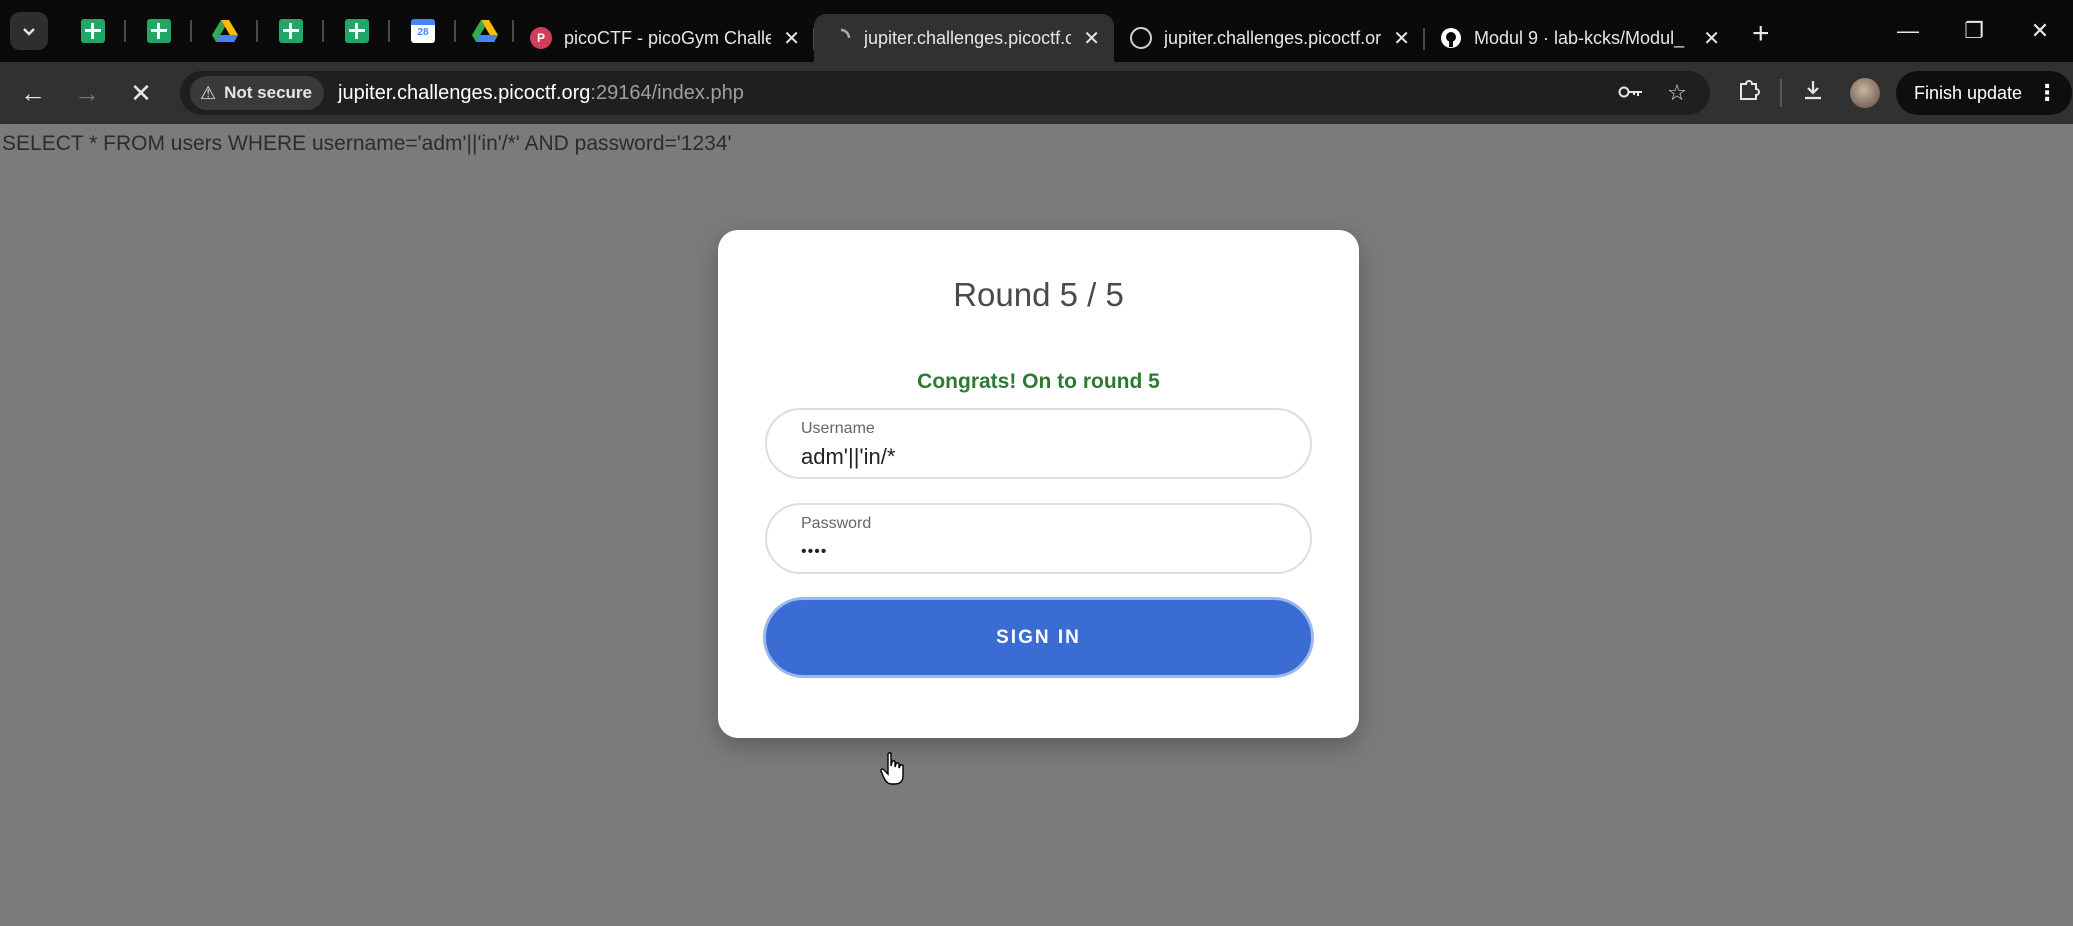  Describe the element at coordinates (2040, 31) in the screenshot. I see `close-window-icon: ✕` at that location.